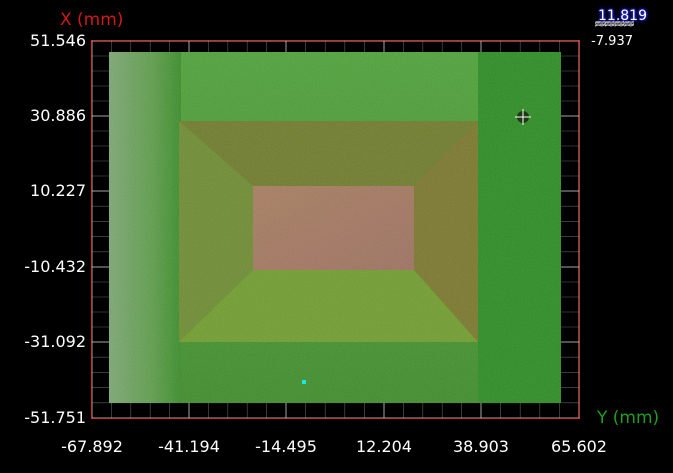 The height and width of the screenshot is (473, 673). I want to click on x-tick-label: -51.751, so click(55, 417).